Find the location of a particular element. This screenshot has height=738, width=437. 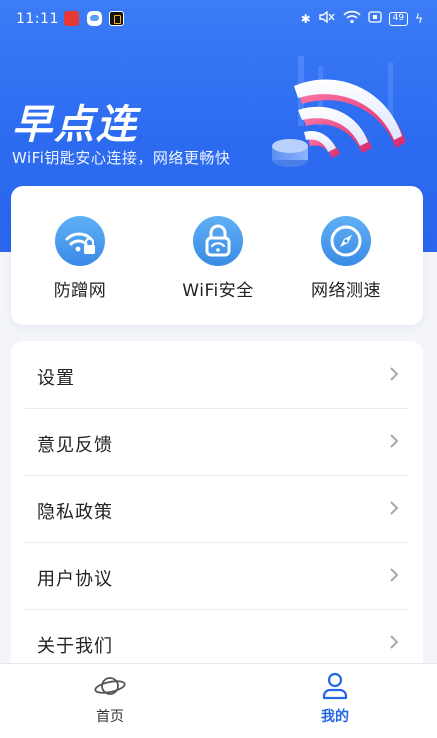

quick-action-anti-leech: 防蹭网 is located at coordinates (80, 258).